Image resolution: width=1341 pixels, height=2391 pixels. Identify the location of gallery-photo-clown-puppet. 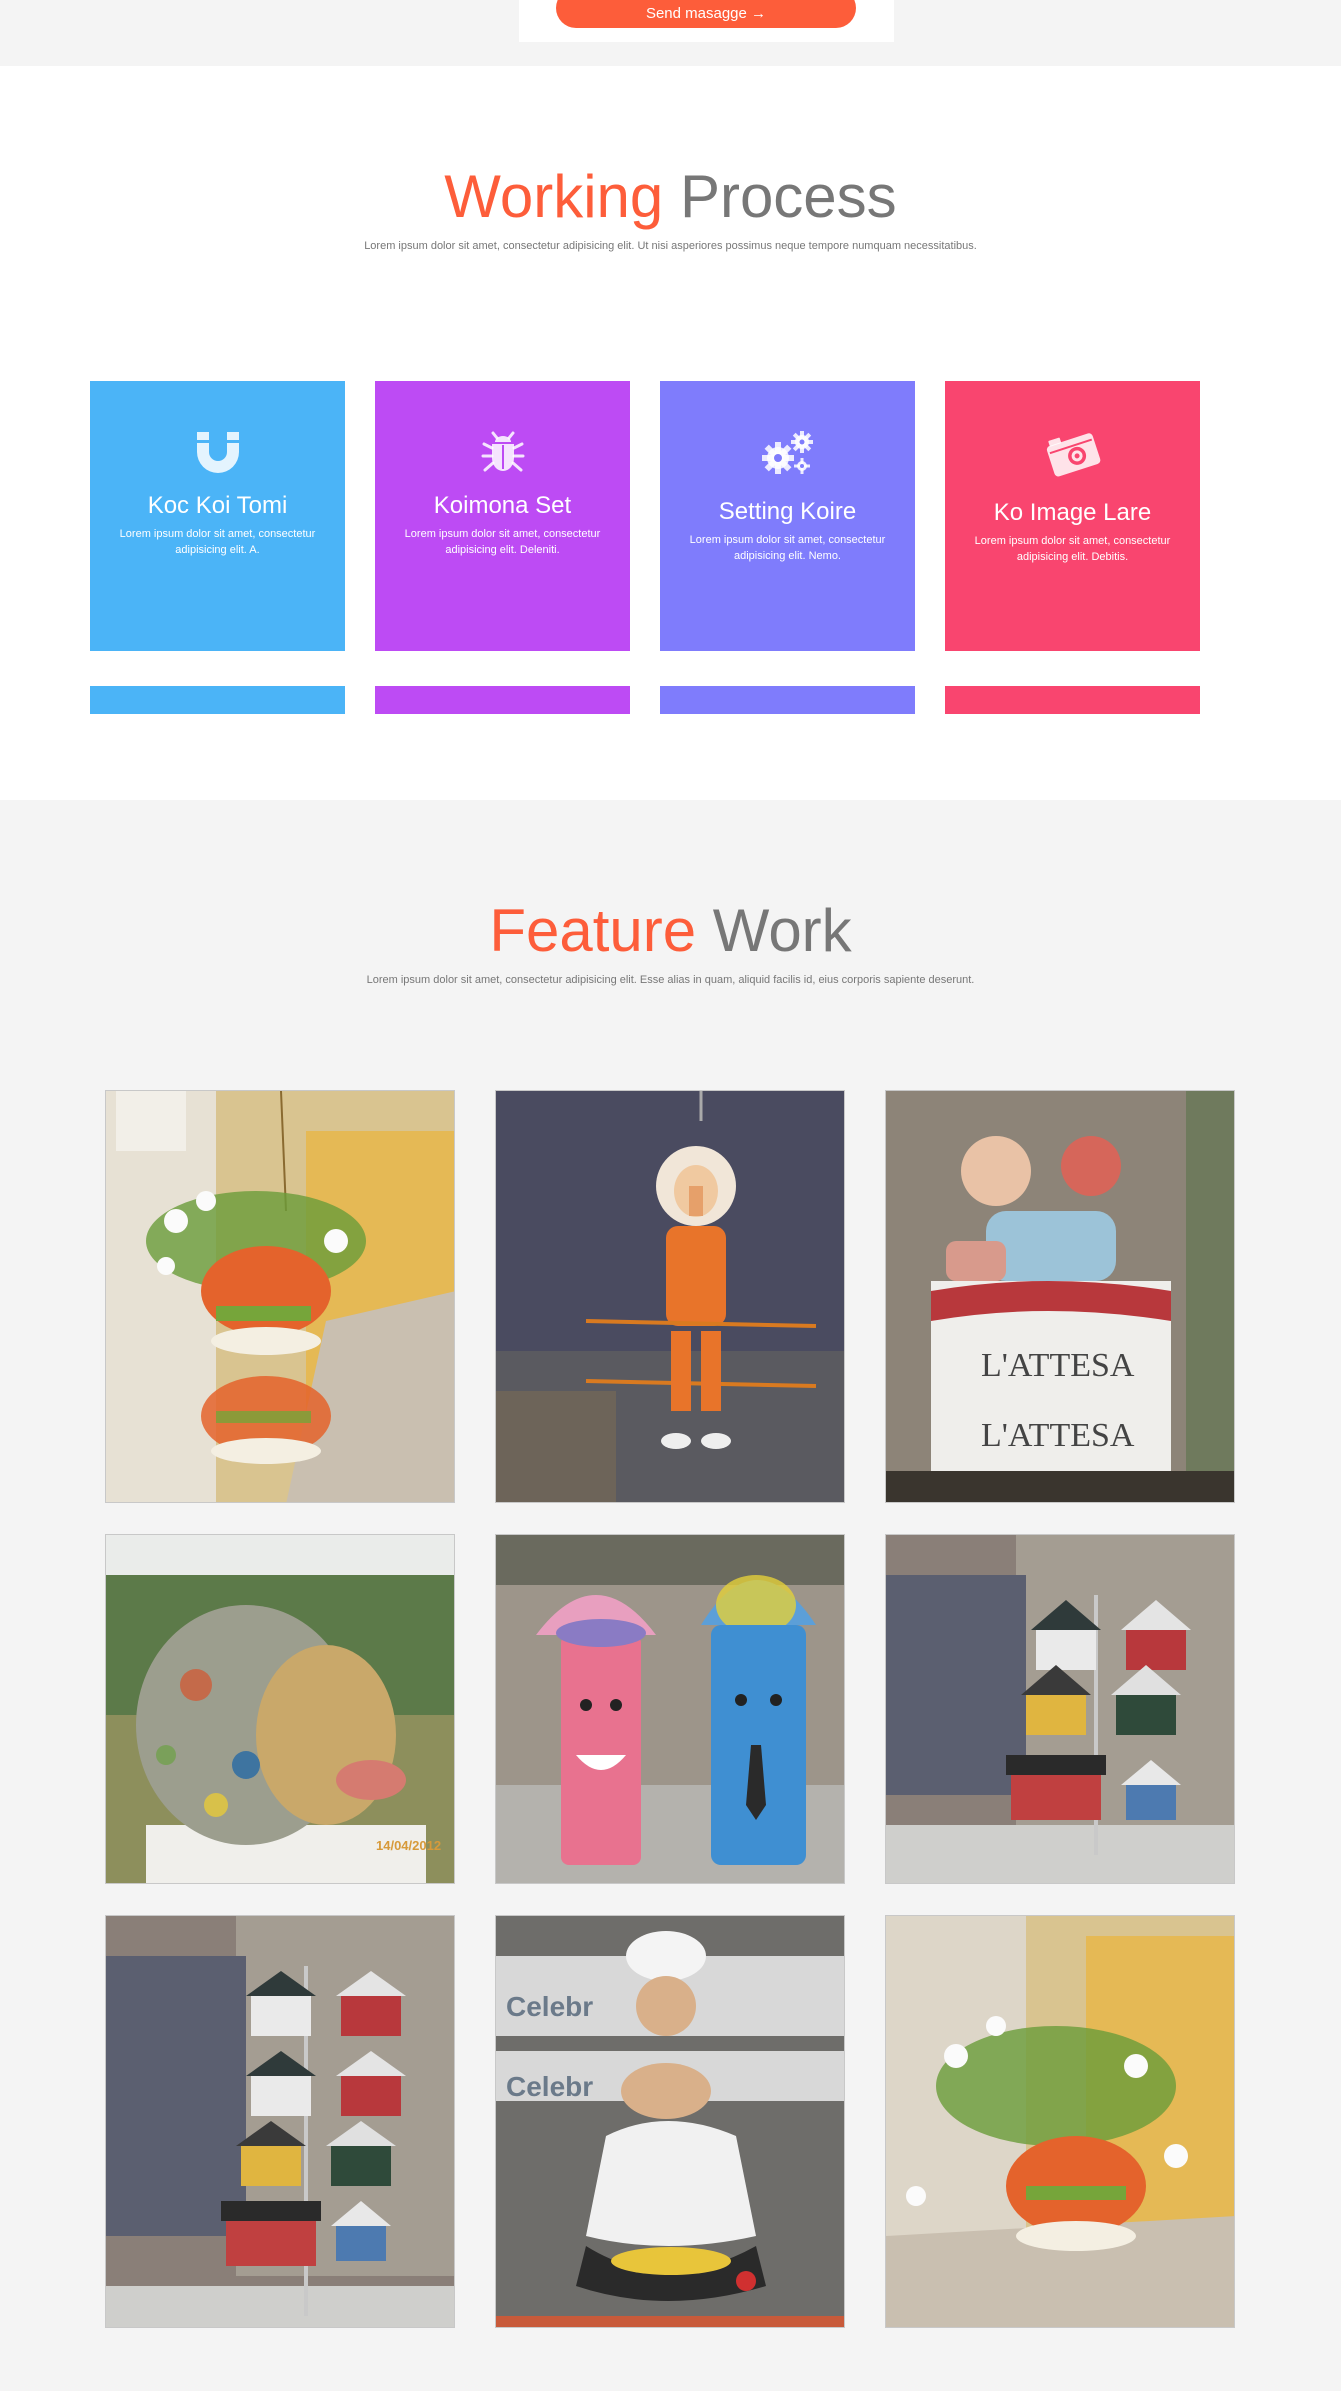
(670, 1296).